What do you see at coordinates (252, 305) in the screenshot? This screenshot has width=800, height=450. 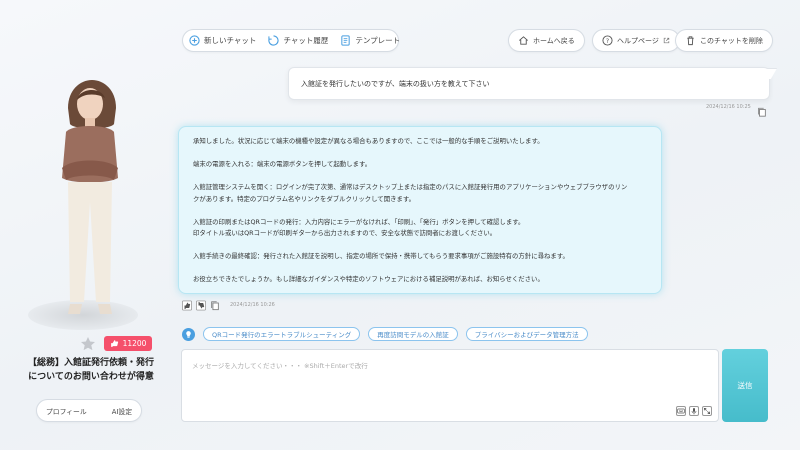 I see `ai-message-timestamp: 2024/12/16 10:26` at bounding box center [252, 305].